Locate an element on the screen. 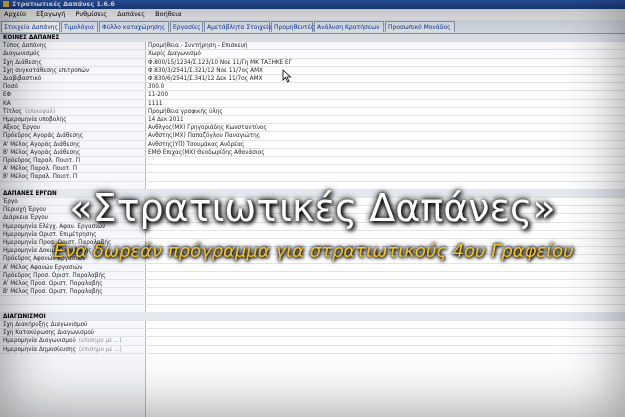 The width and height of the screenshot is (625, 417). property-value: Προμήθεια γραφικής ύλης is located at coordinates (383, 112).